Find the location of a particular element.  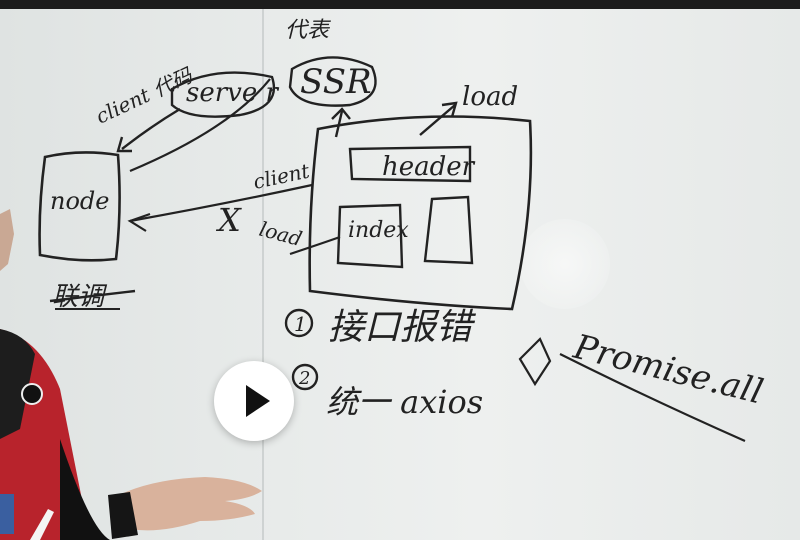

top-bar is located at coordinates (400, 4).